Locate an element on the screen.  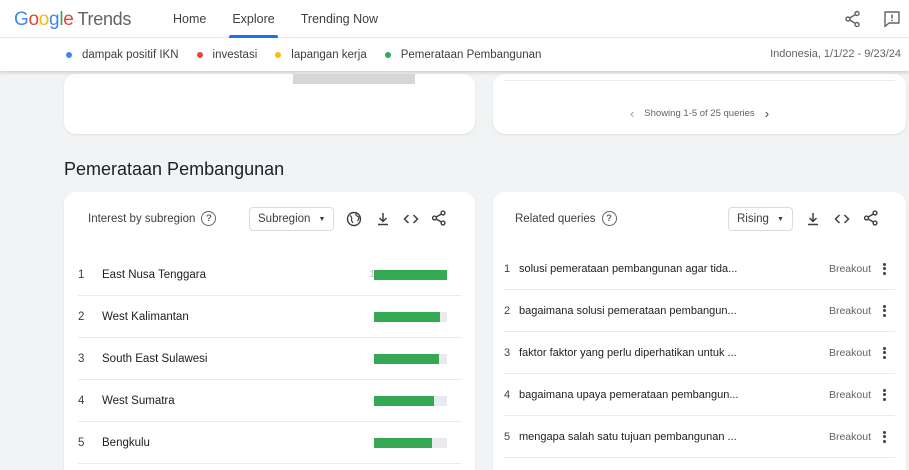
card-title: Related queries ? is located at coordinates (566, 218).